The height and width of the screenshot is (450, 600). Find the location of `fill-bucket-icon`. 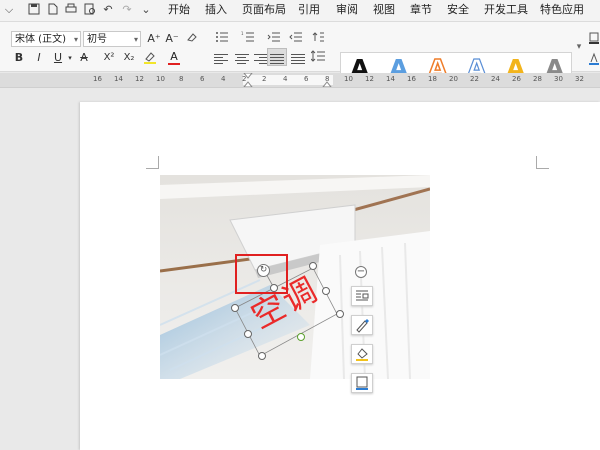

fill-bucket-icon is located at coordinates (362, 354).